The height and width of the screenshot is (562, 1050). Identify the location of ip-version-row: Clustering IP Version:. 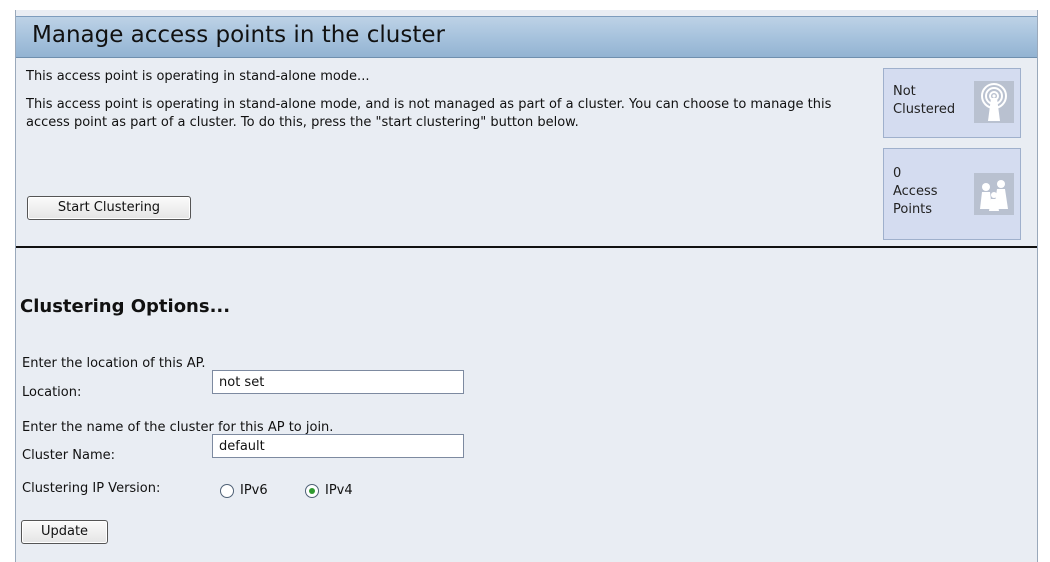
(91, 488).